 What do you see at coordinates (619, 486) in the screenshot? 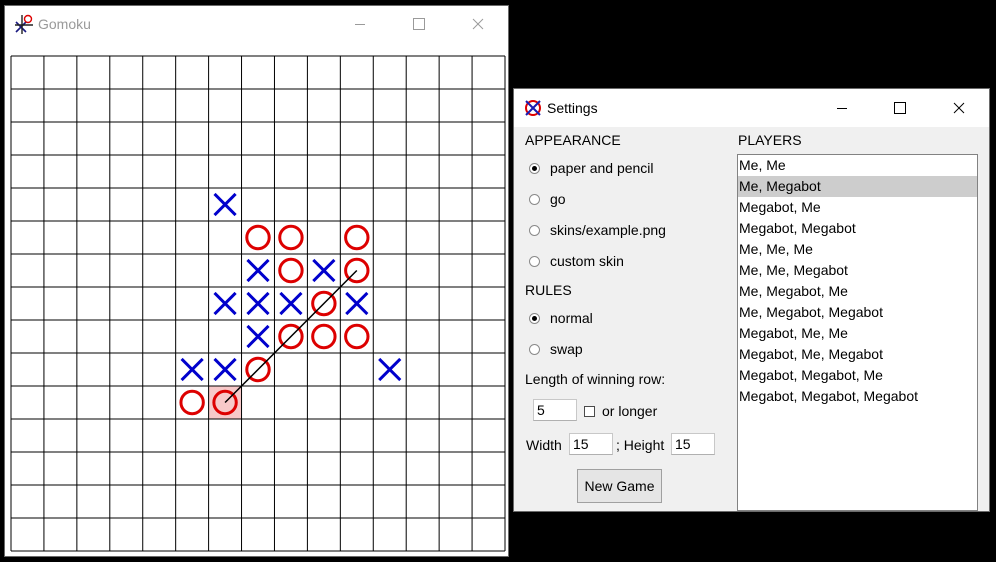
I see `new-game-button: New Game` at bounding box center [619, 486].